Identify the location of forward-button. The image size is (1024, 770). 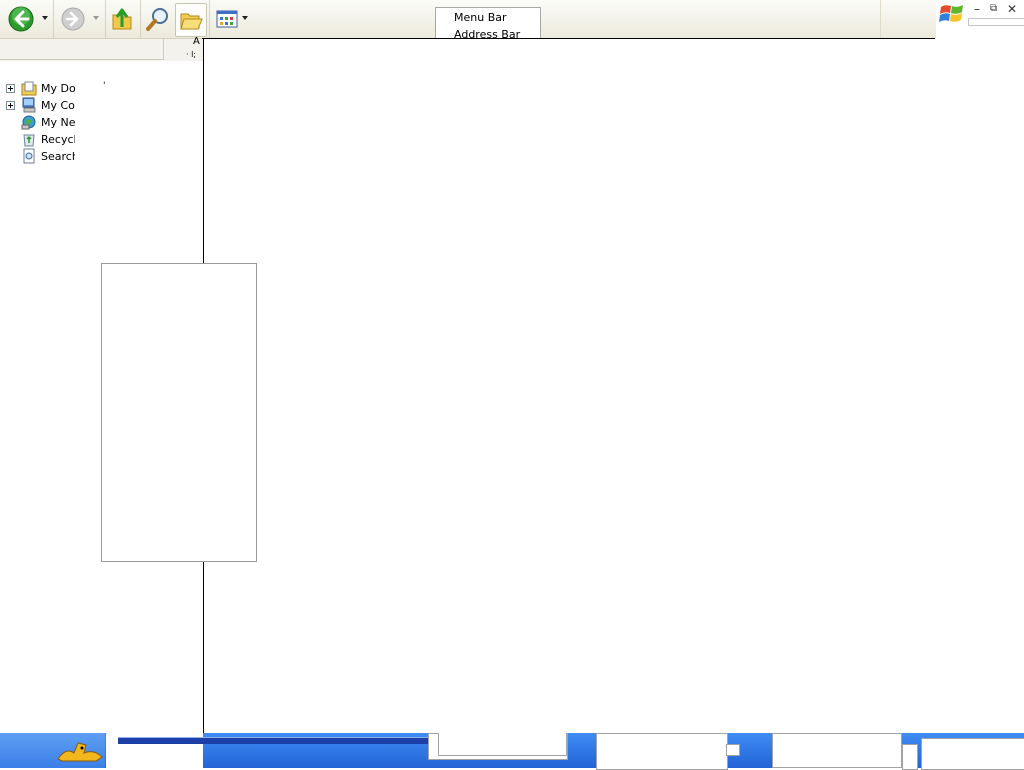
(73, 19).